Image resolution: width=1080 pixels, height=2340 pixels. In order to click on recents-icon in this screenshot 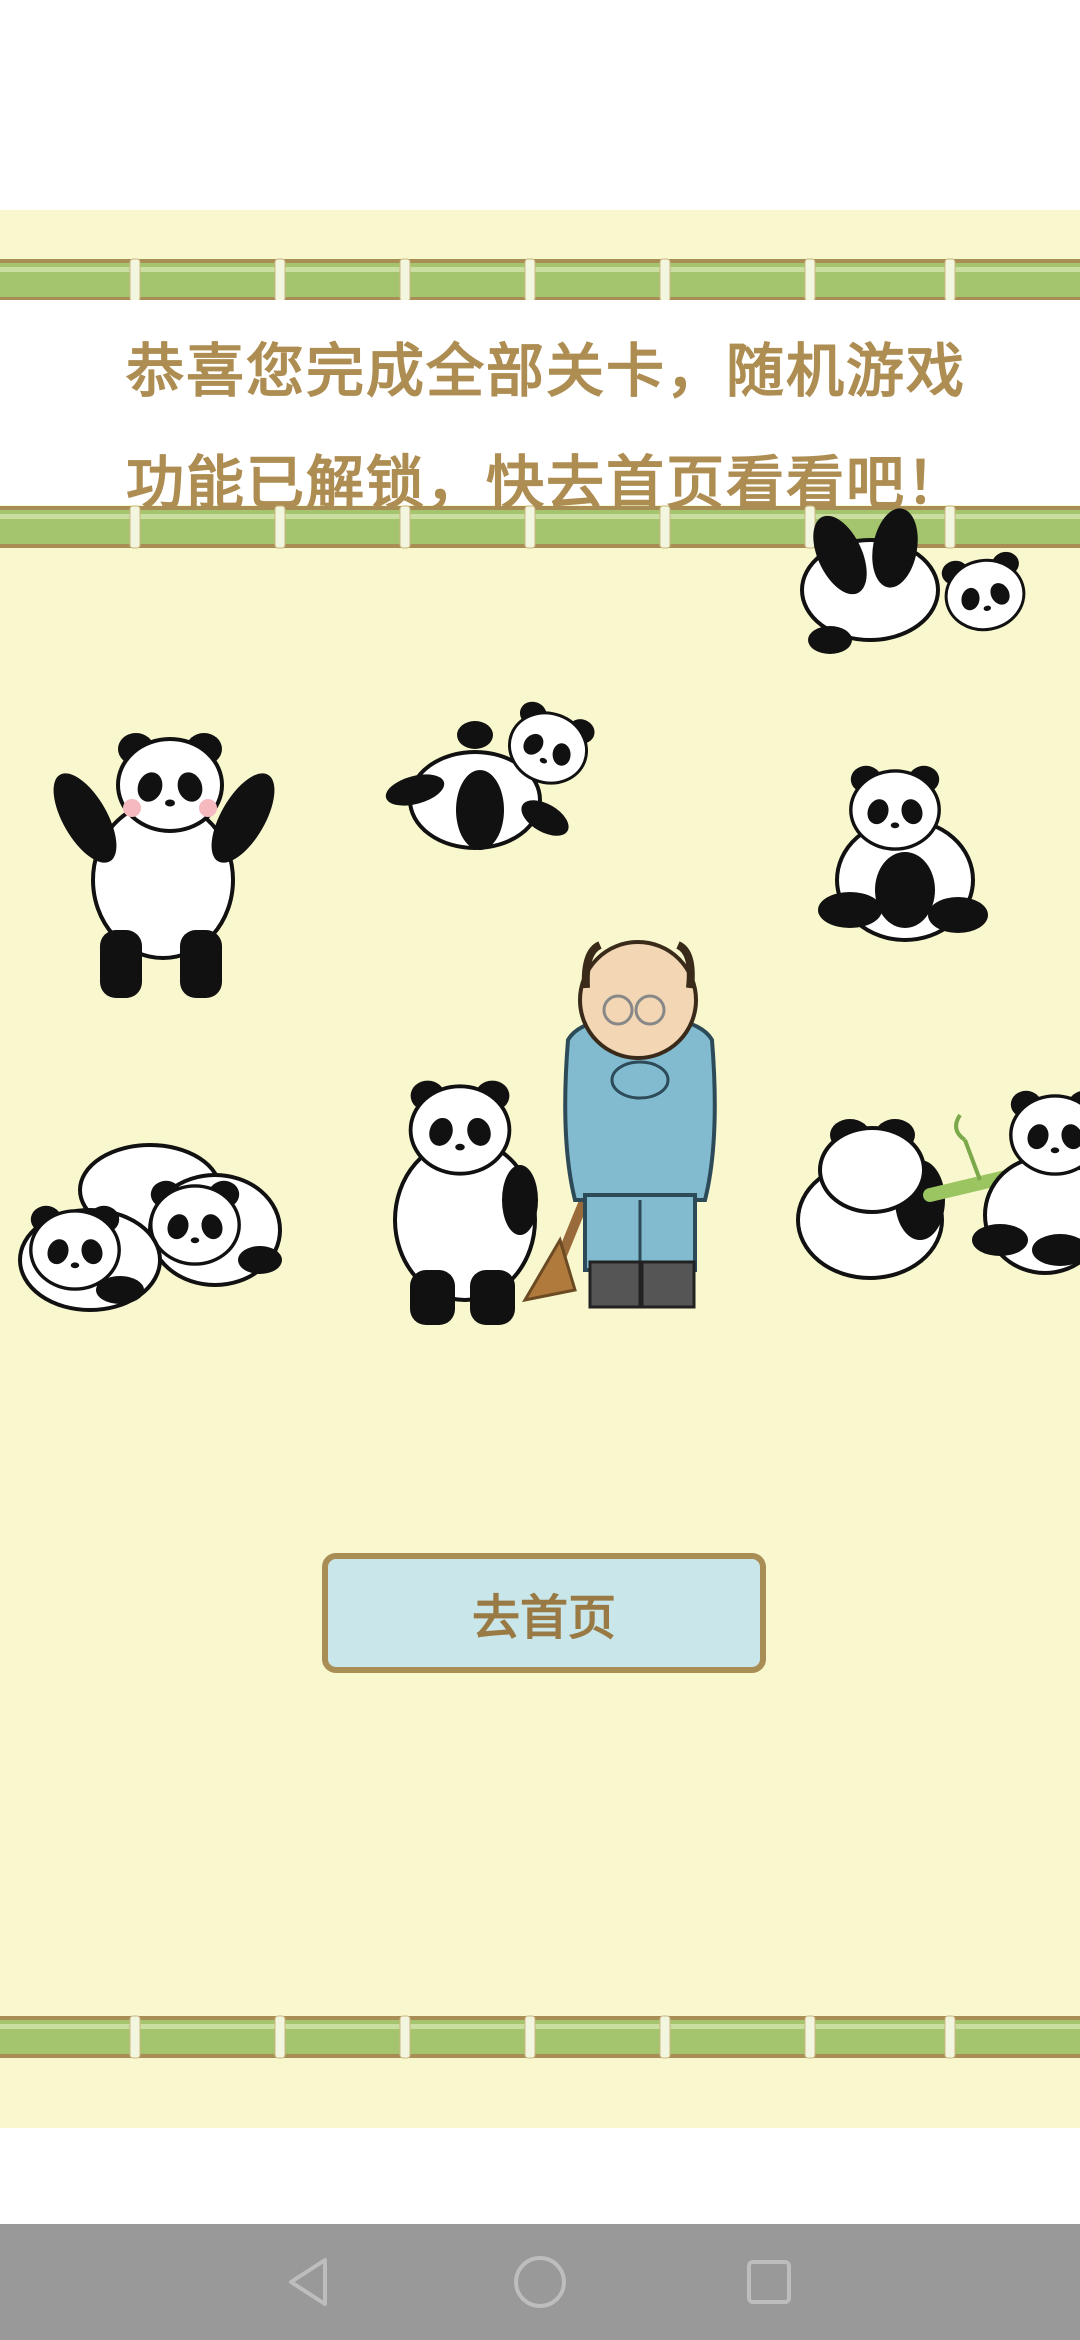, I will do `click(769, 2282)`.